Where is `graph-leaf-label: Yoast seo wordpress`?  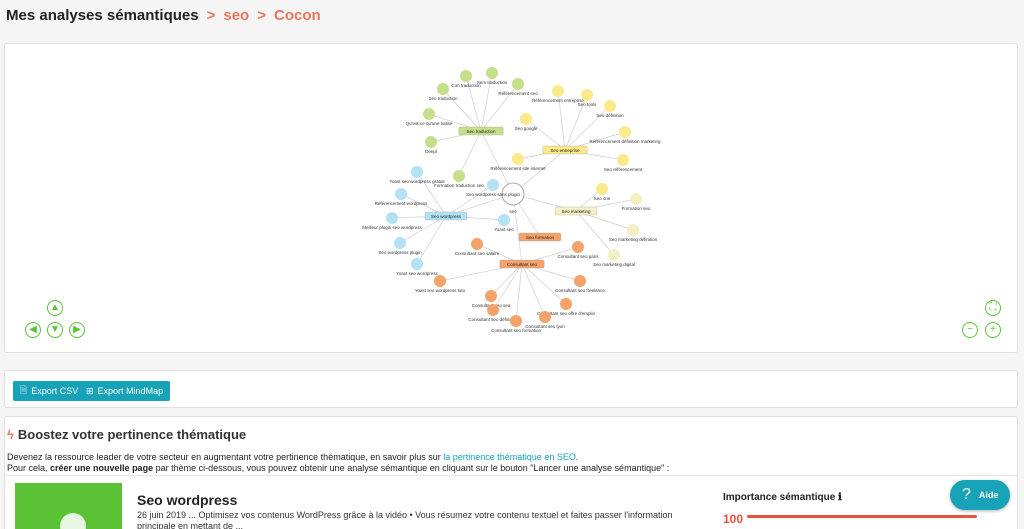
graph-leaf-label: Yoast seo wordpress is located at coordinates (417, 273).